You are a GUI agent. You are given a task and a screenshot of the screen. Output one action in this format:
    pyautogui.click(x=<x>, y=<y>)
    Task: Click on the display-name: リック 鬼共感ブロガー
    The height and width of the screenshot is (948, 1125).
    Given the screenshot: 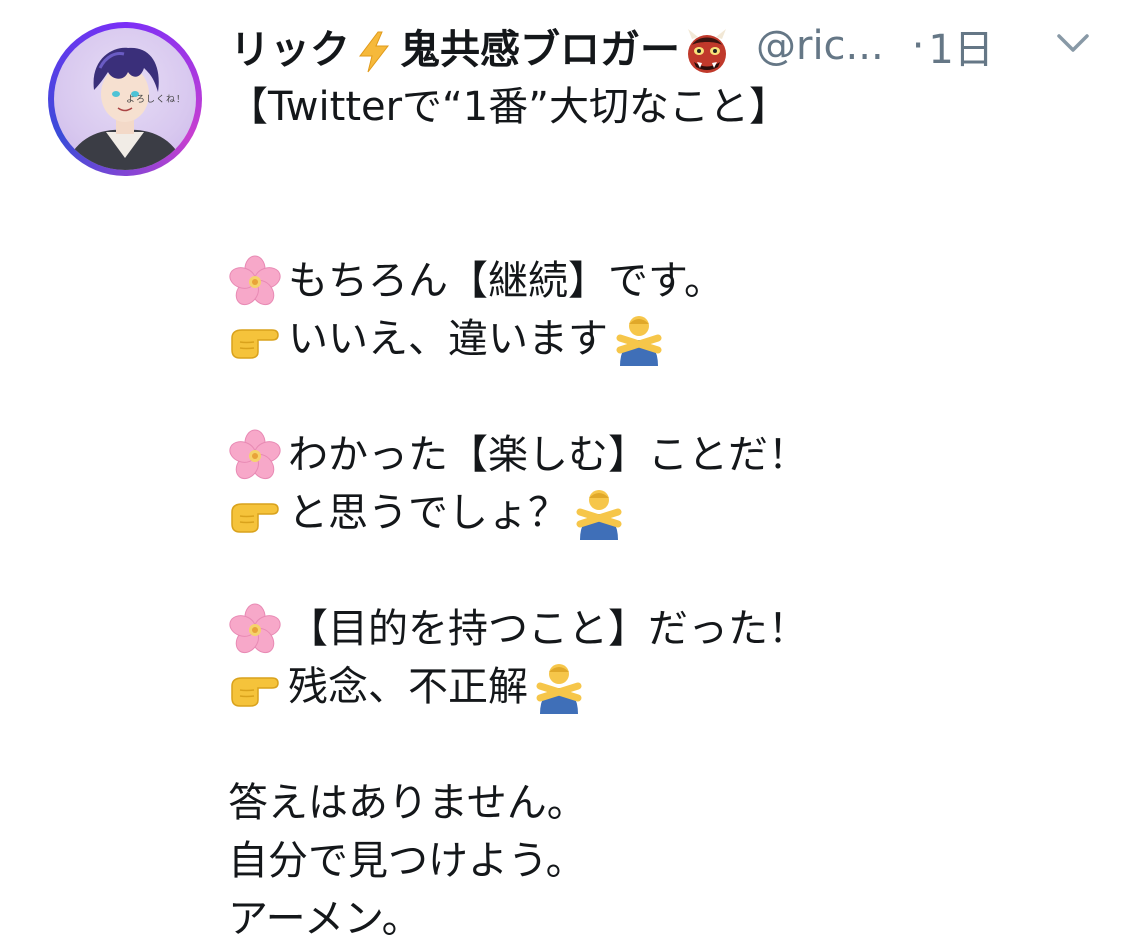 What is the action you would take?
    pyautogui.click(x=480, y=46)
    